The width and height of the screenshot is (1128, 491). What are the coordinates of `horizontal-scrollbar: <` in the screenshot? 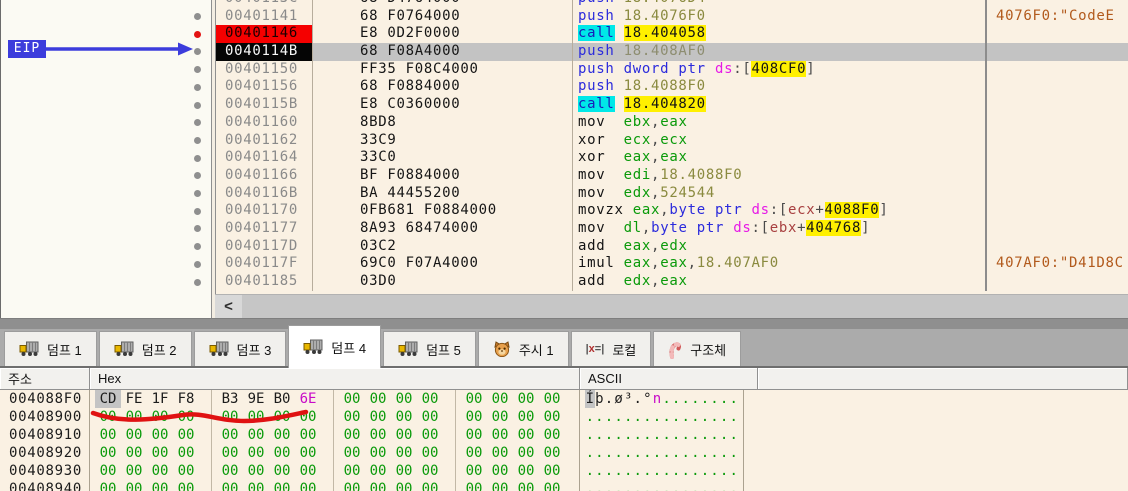 It's located at (671, 306).